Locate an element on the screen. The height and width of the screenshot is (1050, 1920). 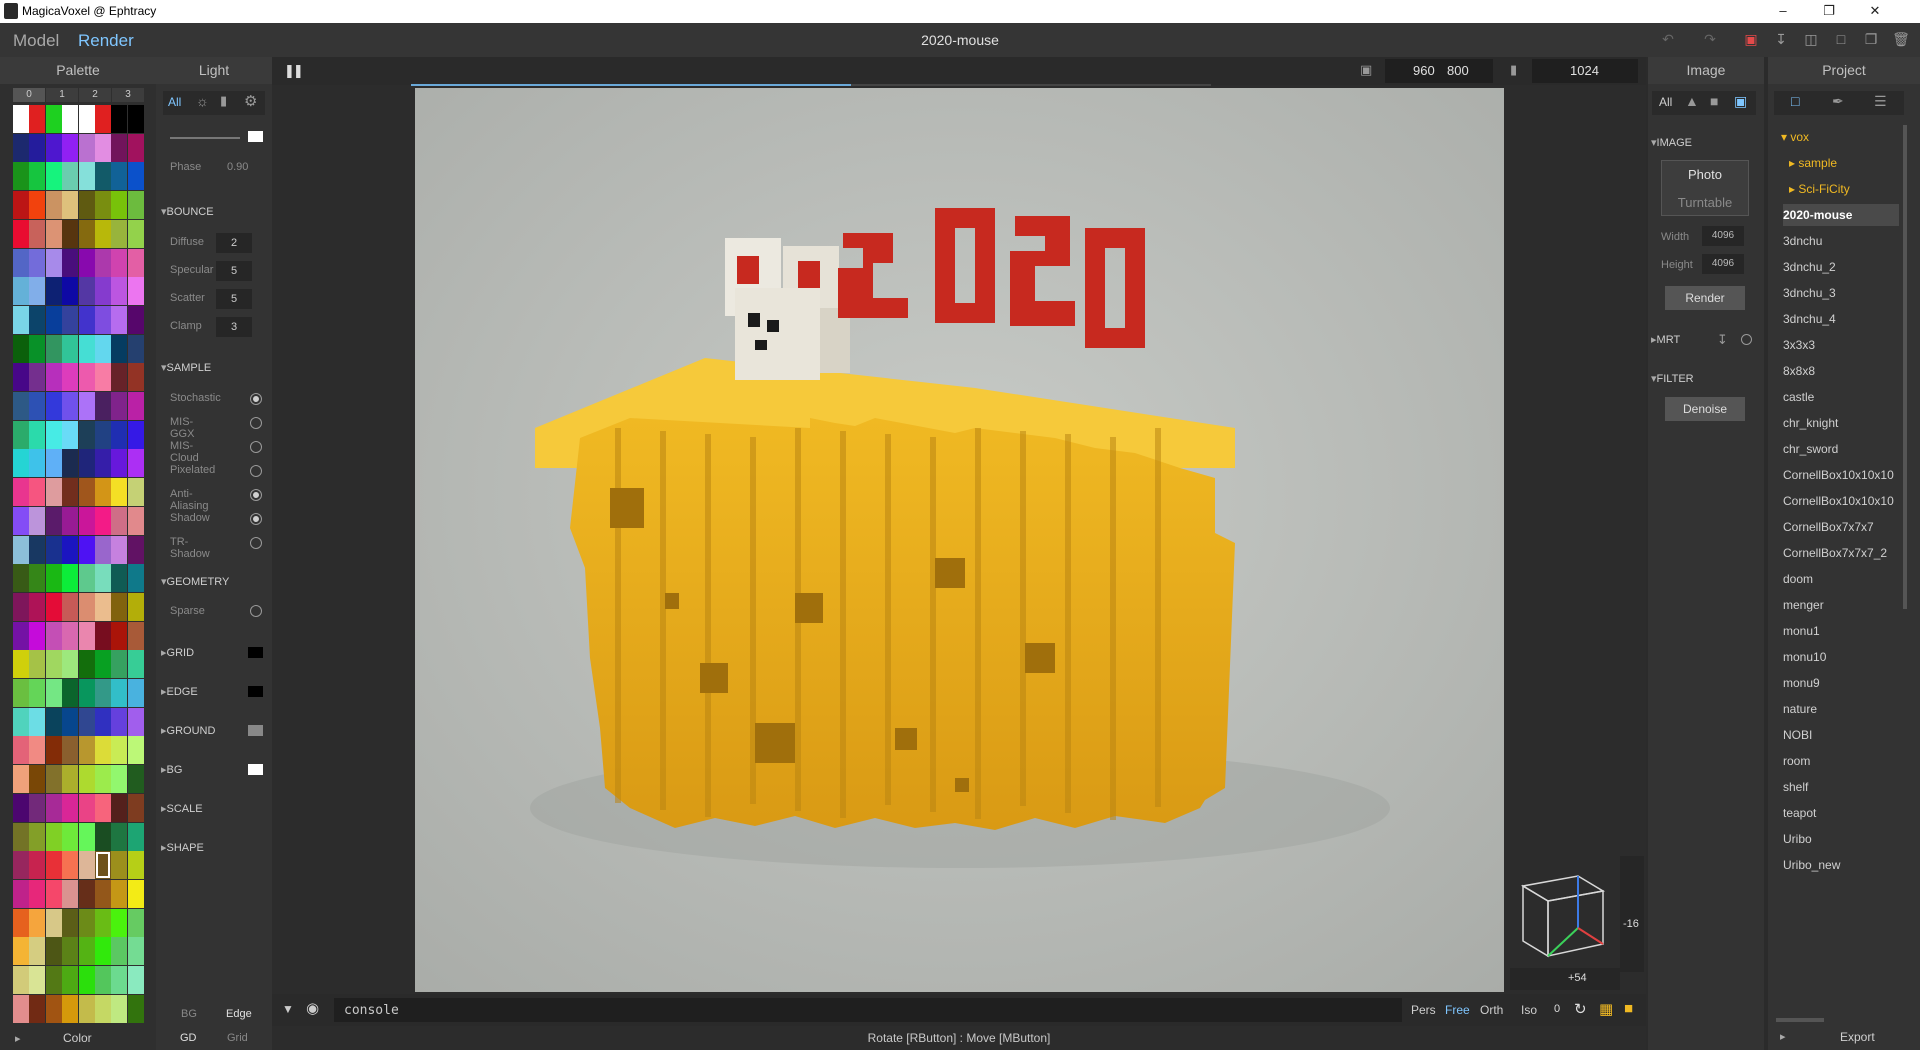
save-icon: ▣ is located at coordinates (1751, 40).